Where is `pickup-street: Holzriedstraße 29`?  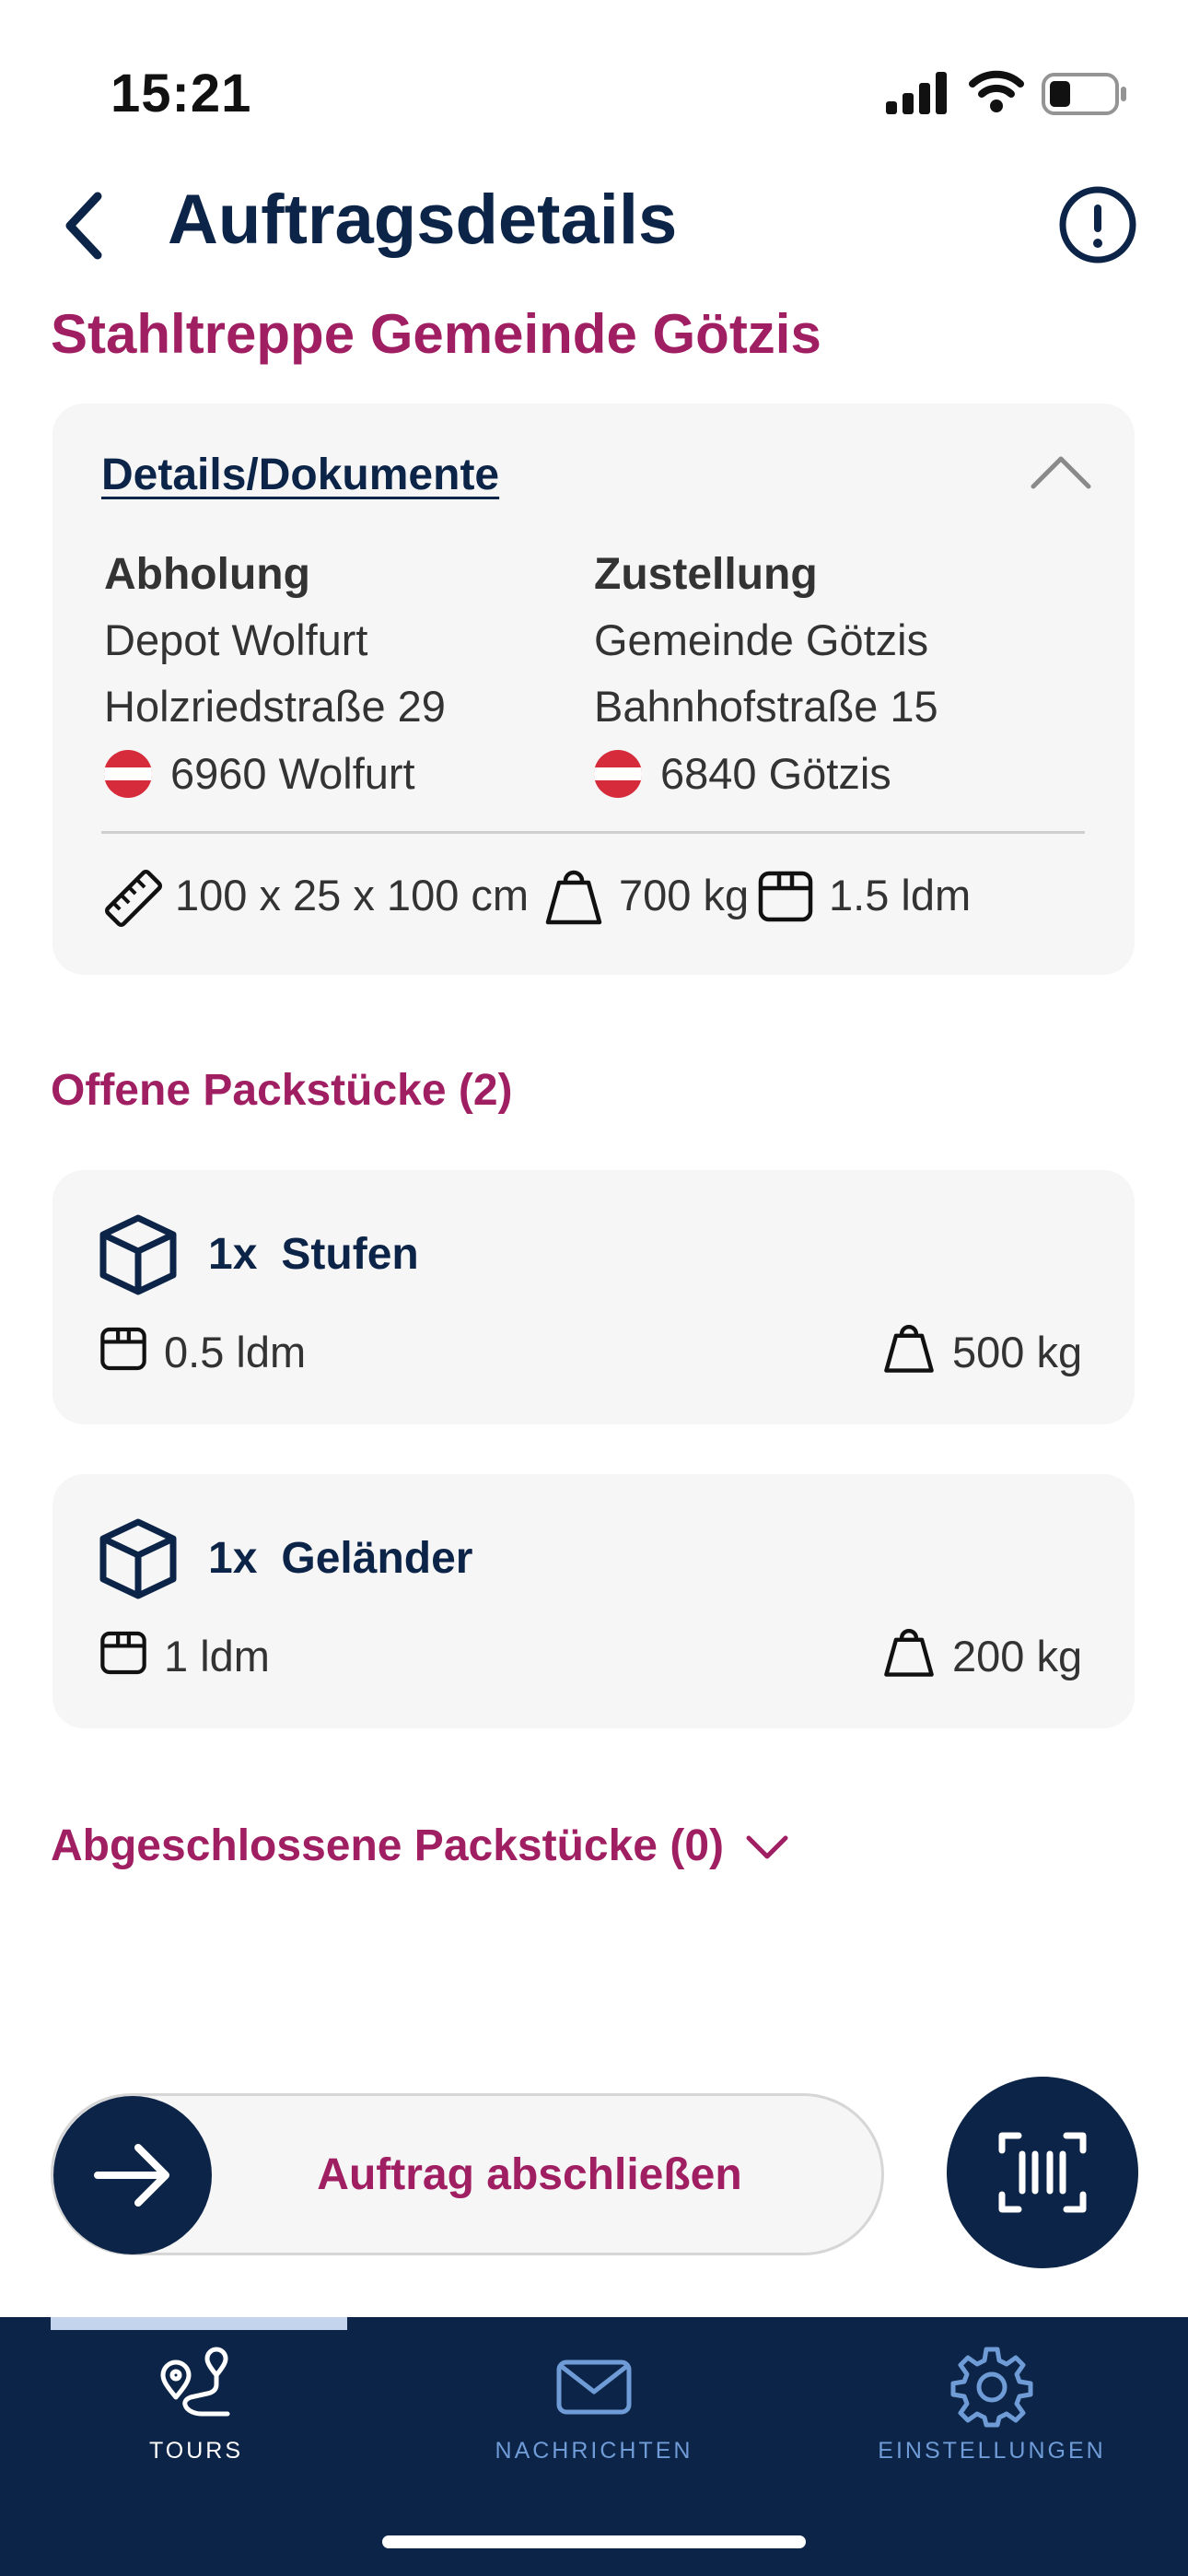 pickup-street: Holzriedstraße 29 is located at coordinates (275, 706).